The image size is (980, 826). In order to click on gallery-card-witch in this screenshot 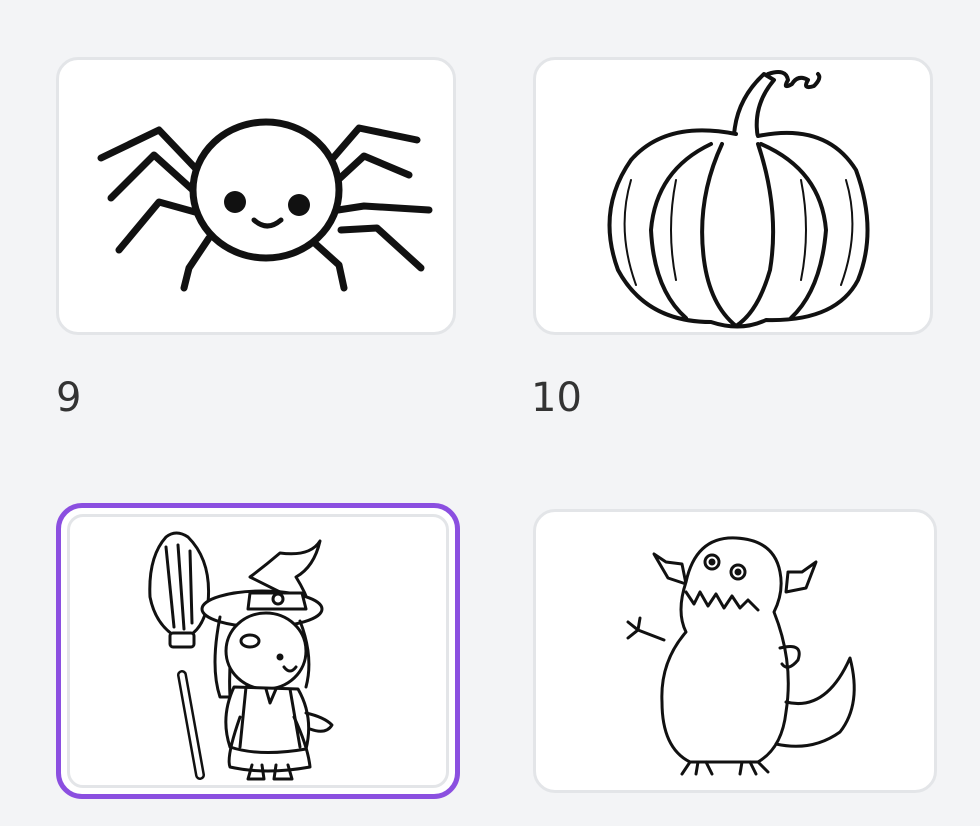, I will do `click(258, 651)`.